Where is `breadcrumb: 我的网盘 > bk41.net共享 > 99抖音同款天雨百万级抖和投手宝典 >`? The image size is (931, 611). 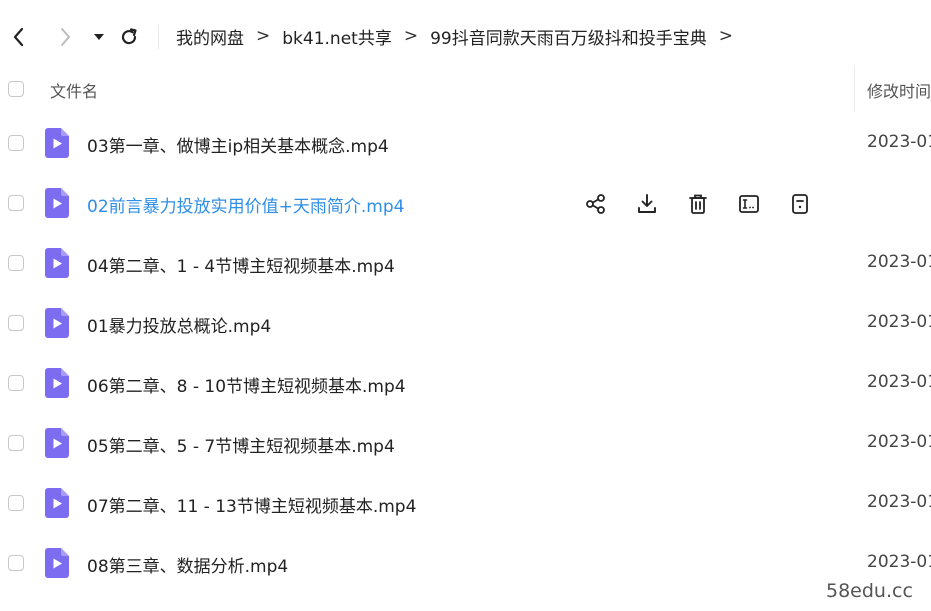
breadcrumb: 我的网盘 > bk41.net共享 > 99抖音同款天雨百万级抖和投手宝典 > is located at coordinates (460, 36).